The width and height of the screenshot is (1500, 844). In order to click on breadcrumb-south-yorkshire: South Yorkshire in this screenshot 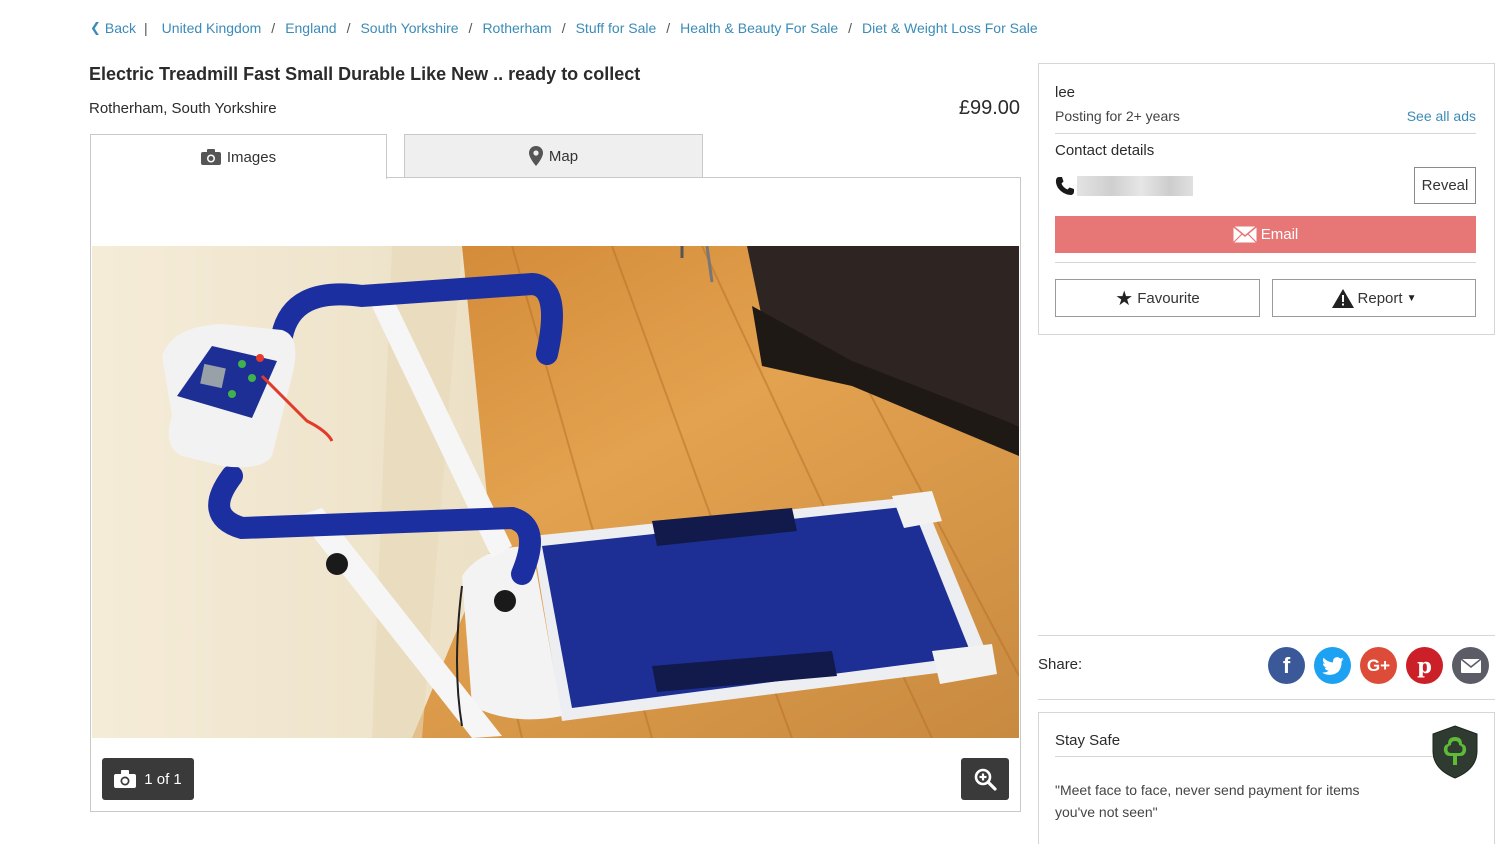, I will do `click(409, 28)`.